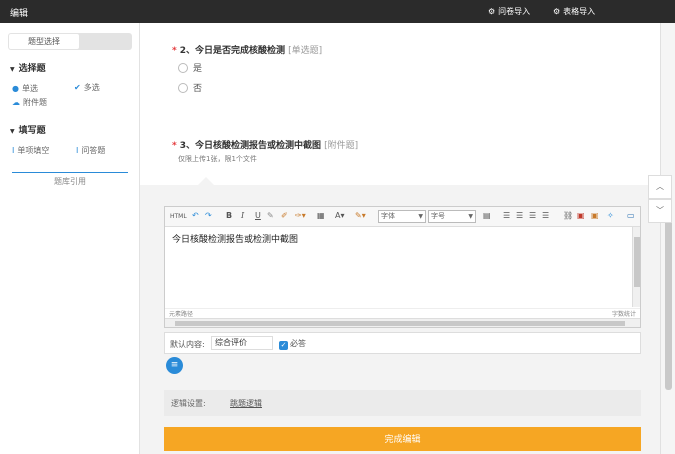 The image size is (675, 454). What do you see at coordinates (87, 87) in the screenshot?
I see `sidebar-item-multiple: ✔ 多选` at bounding box center [87, 87].